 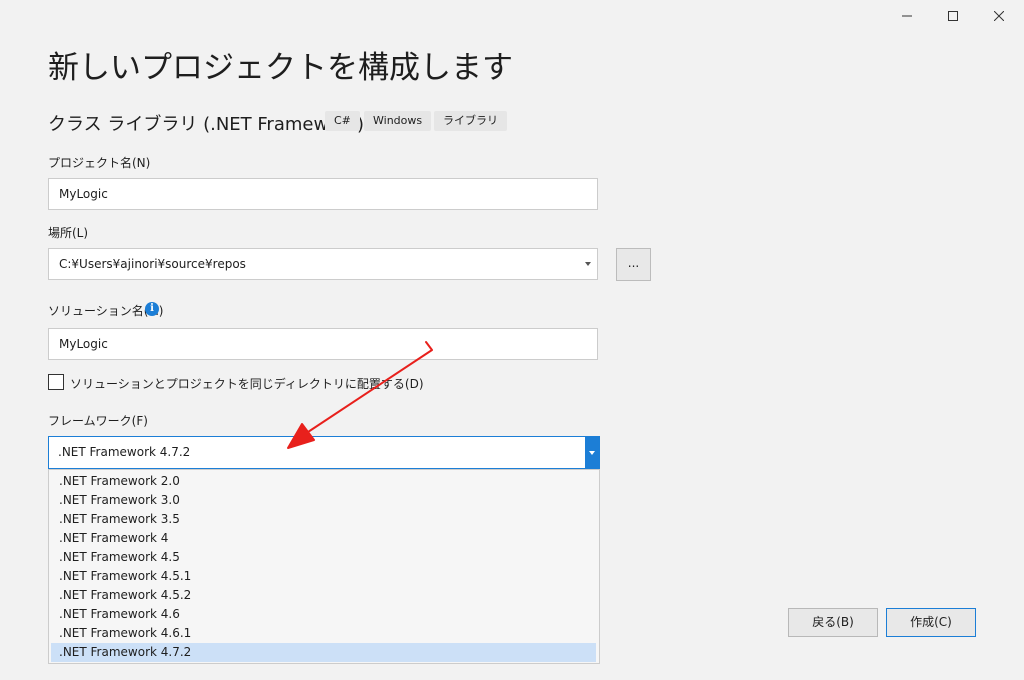 I want to click on project-name-label: プロジェクト名(N), so click(x=99, y=163).